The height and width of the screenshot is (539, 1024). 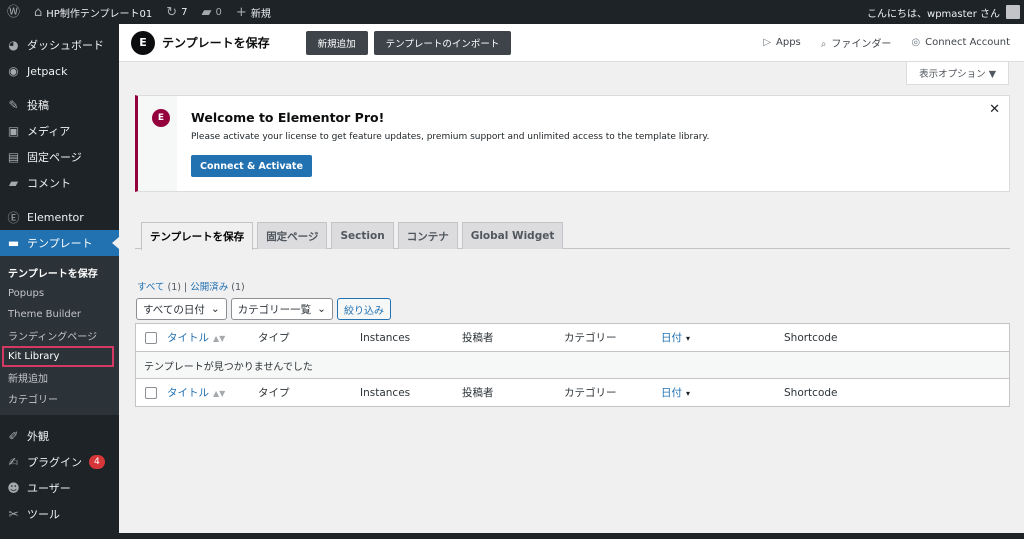 I want to click on view-published-label: 公開済み, so click(x=209, y=287).